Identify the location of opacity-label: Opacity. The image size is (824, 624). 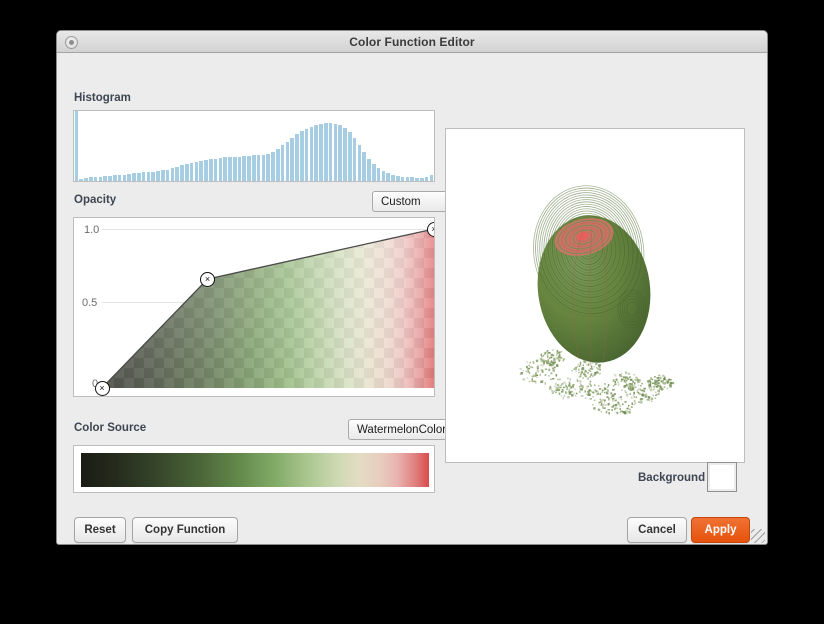
(95, 200).